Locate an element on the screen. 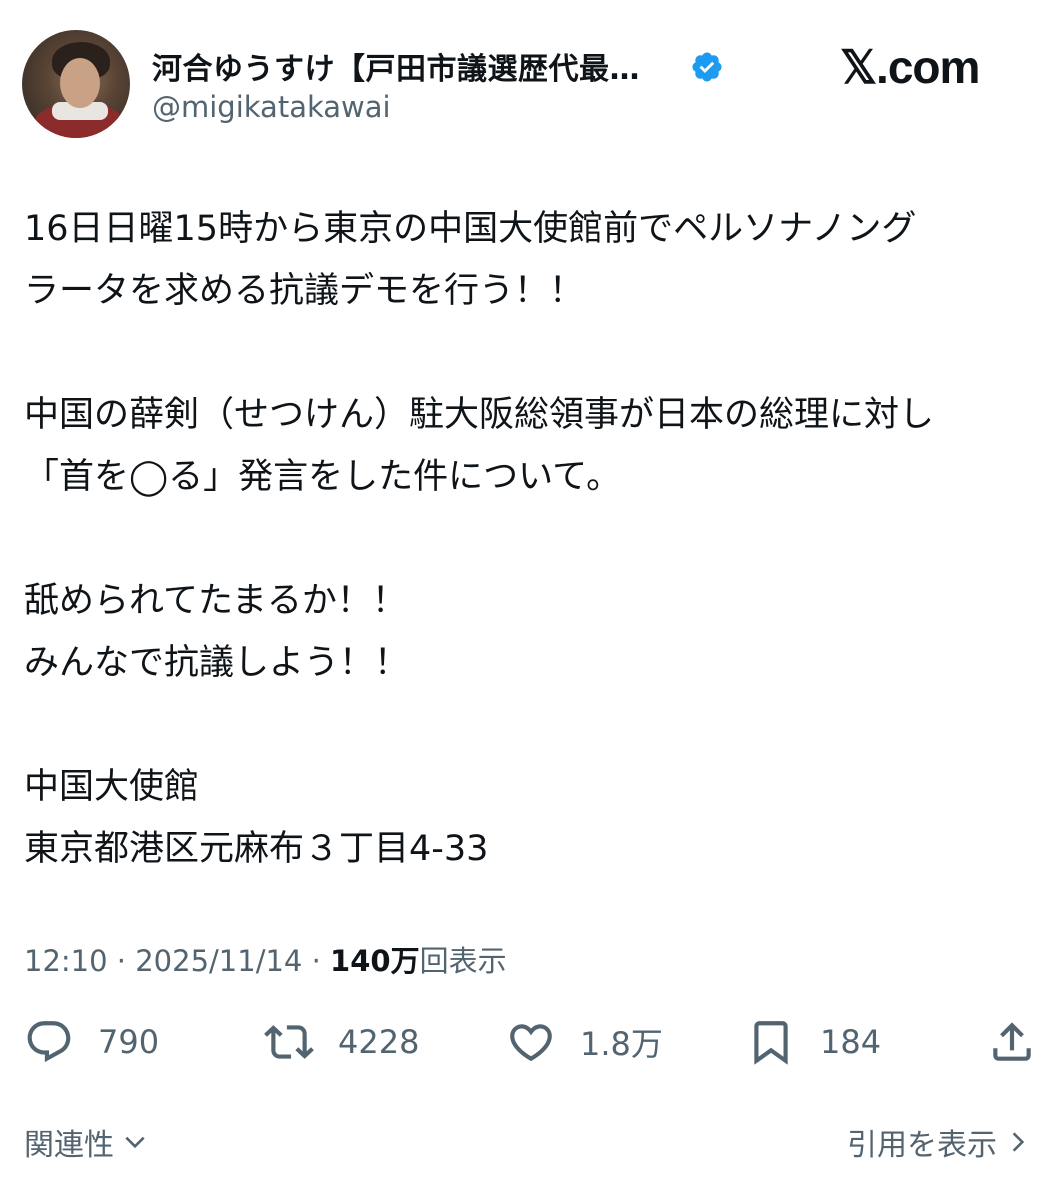 This screenshot has width=1055, height=1200. verified-badge-icon is located at coordinates (707, 67).